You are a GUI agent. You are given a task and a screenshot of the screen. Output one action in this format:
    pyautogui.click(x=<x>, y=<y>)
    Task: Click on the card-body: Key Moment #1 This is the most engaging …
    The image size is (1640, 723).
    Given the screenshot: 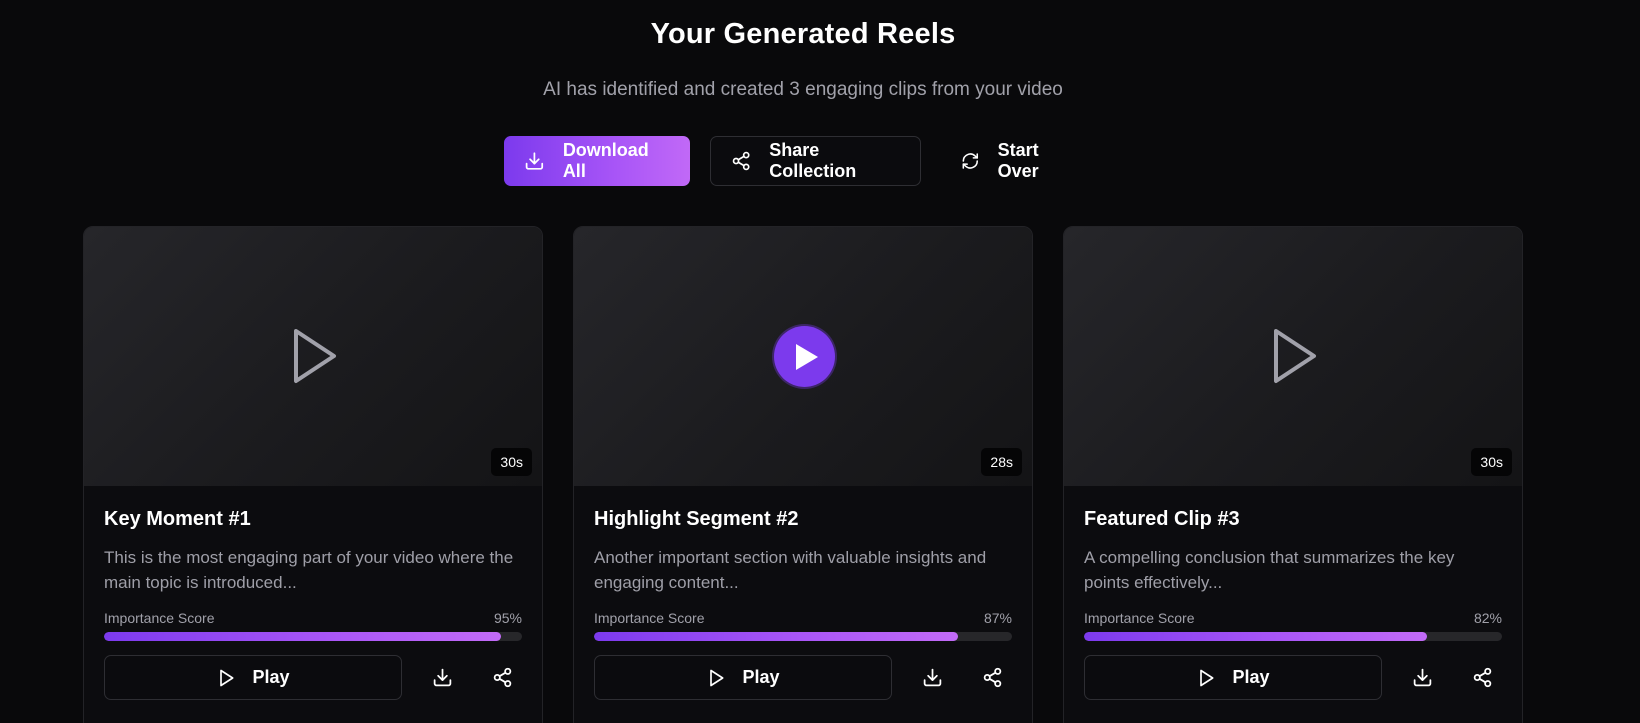 What is the action you would take?
    pyautogui.click(x=313, y=593)
    